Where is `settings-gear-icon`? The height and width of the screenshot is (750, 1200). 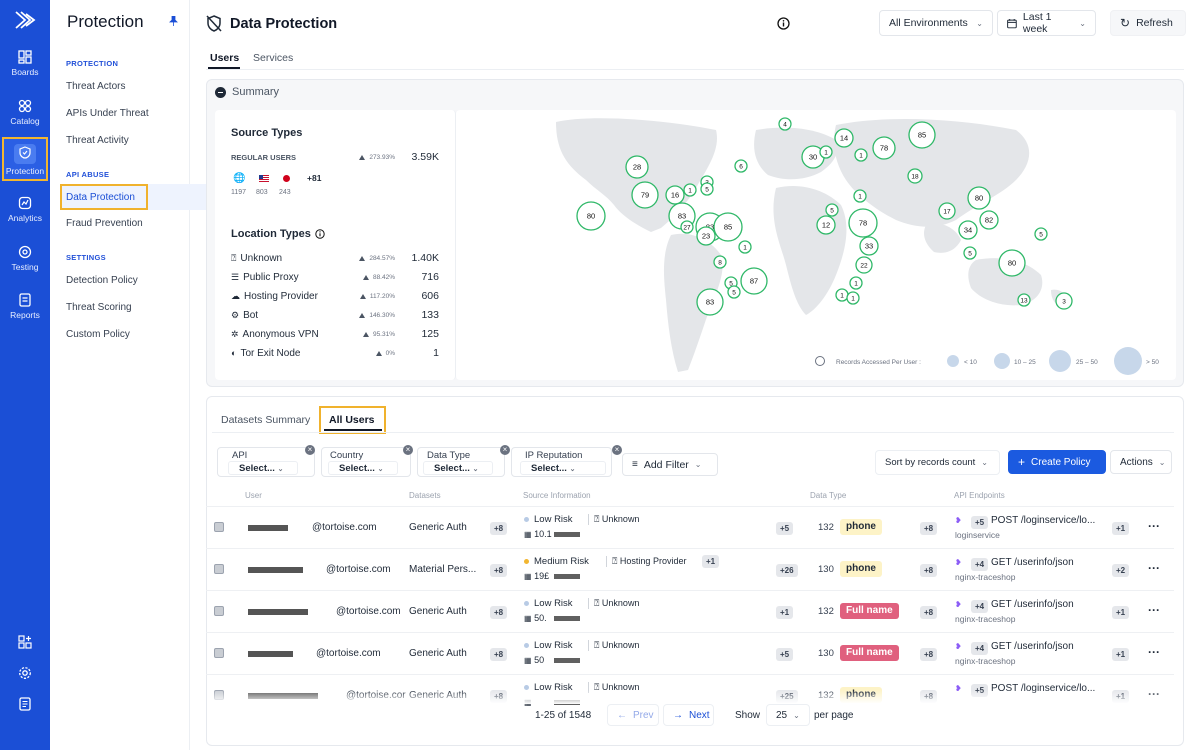
settings-gear-icon is located at coordinates (25, 674).